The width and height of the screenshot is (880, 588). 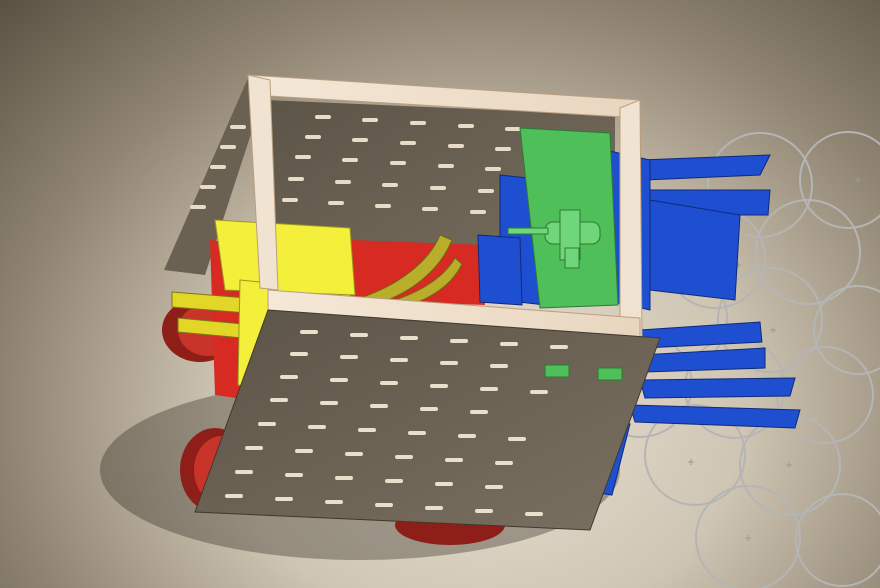 I want to click on yellow-block, so click(x=285, y=257).